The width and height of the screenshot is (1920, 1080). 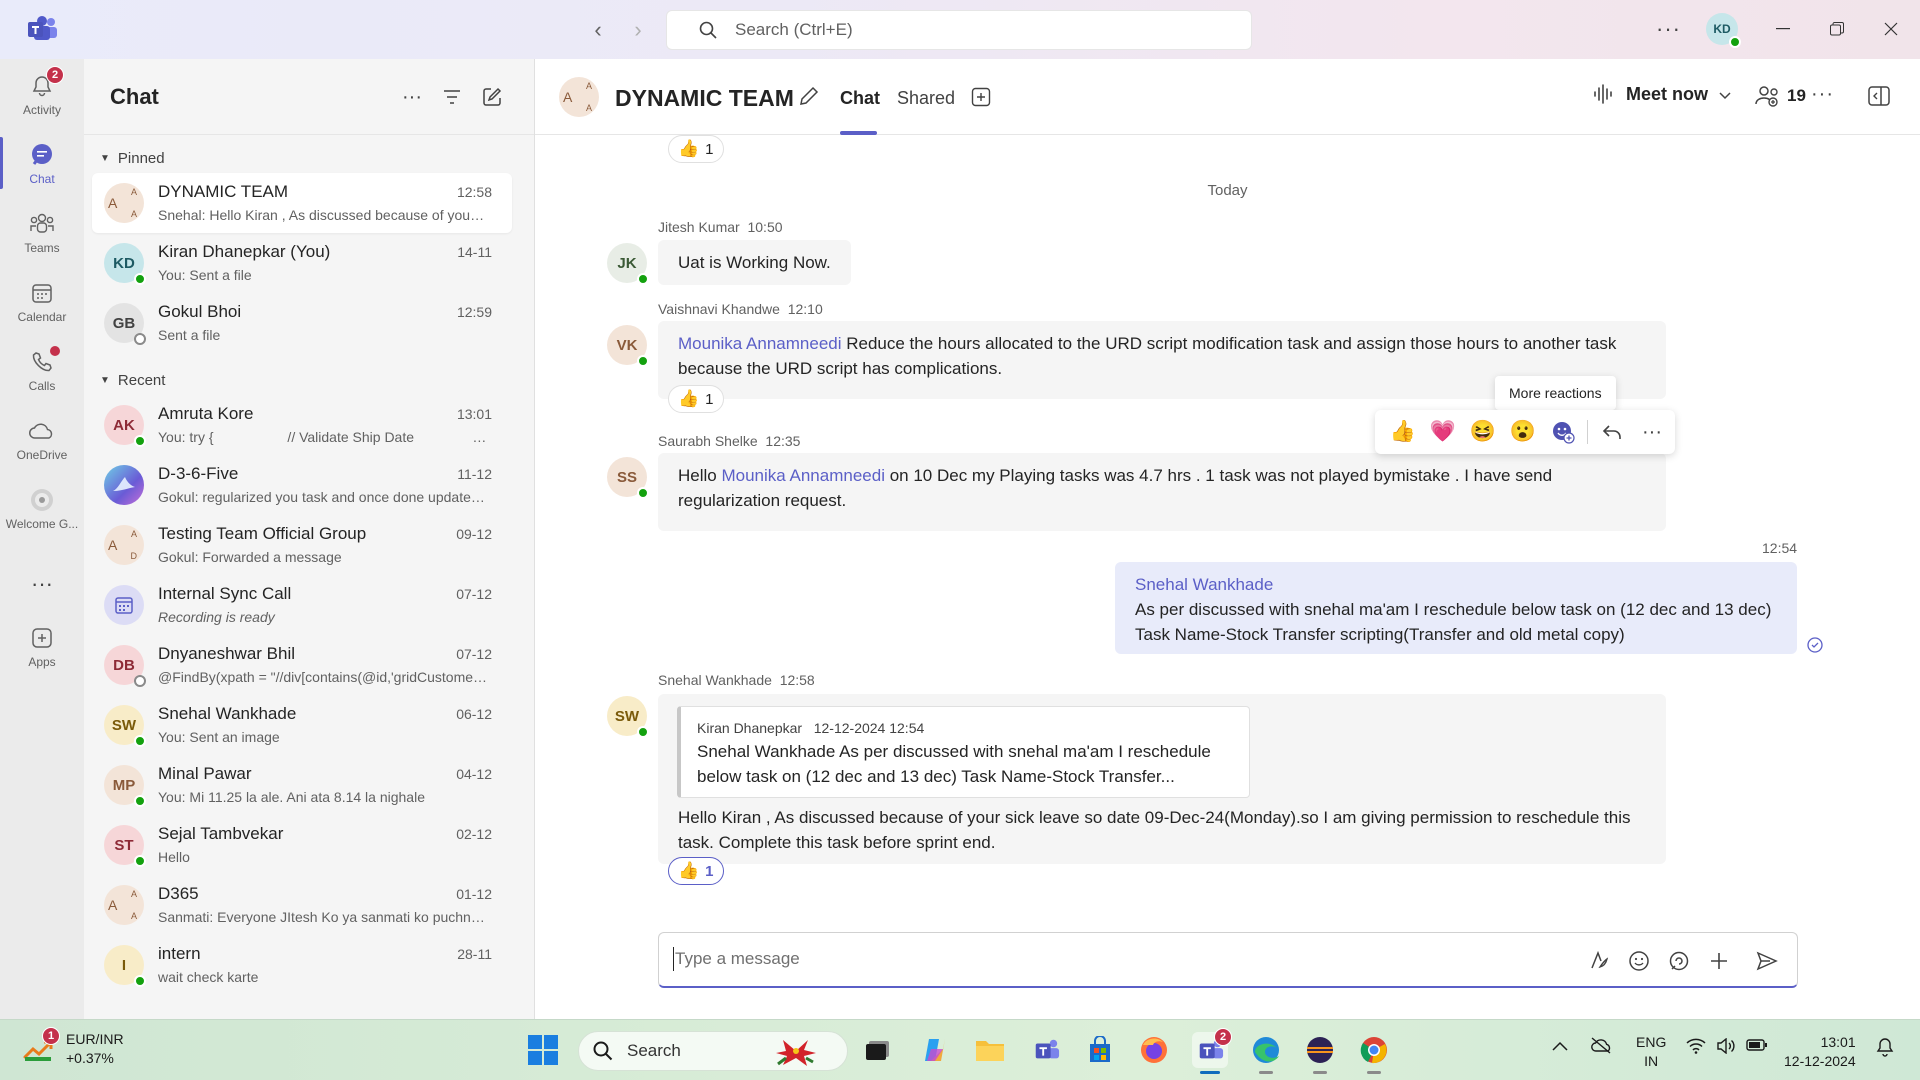 I want to click on more-reactions-icon, so click(x=1563, y=432).